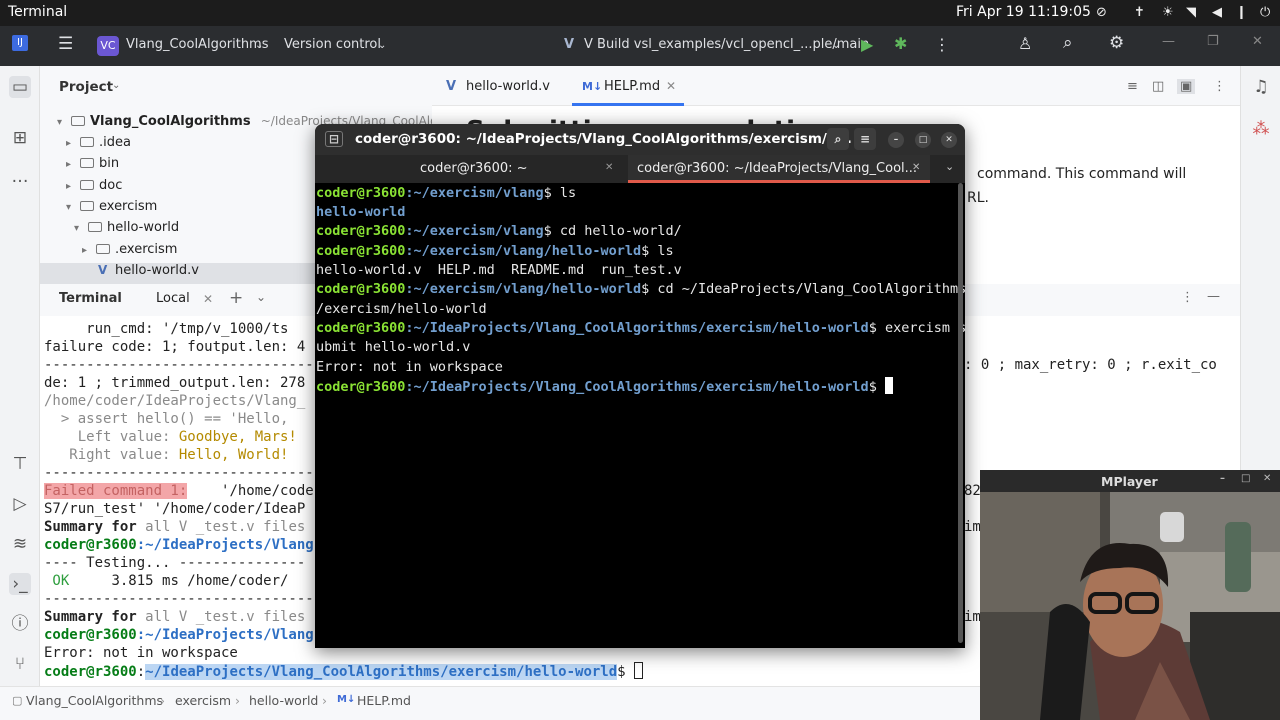 The width and height of the screenshot is (1280, 720). Describe the element at coordinates (20, 664) in the screenshot. I see `git-icon: ⑂` at that location.